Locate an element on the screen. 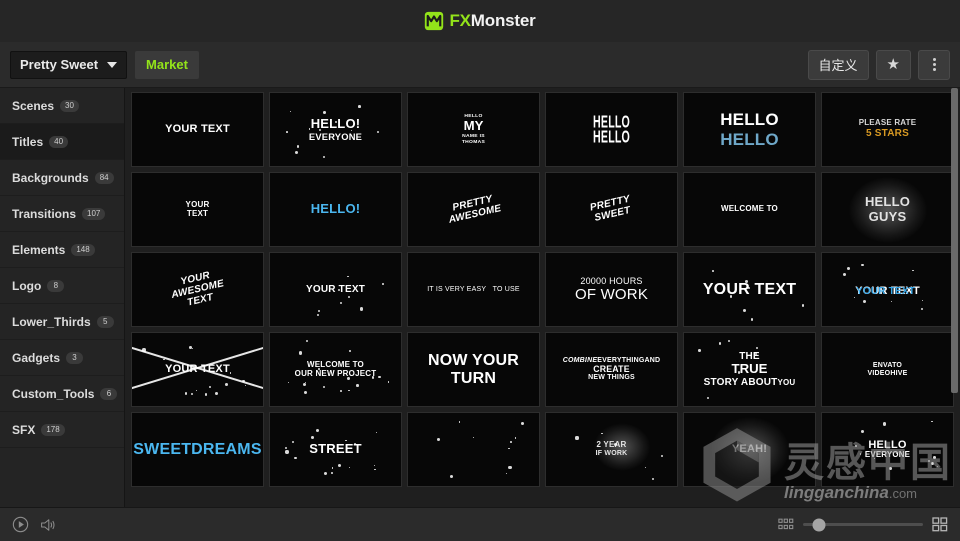 Image resolution: width=960 pixels, height=541 pixels. grid-item: PRETTY AWESOME is located at coordinates (473, 209).